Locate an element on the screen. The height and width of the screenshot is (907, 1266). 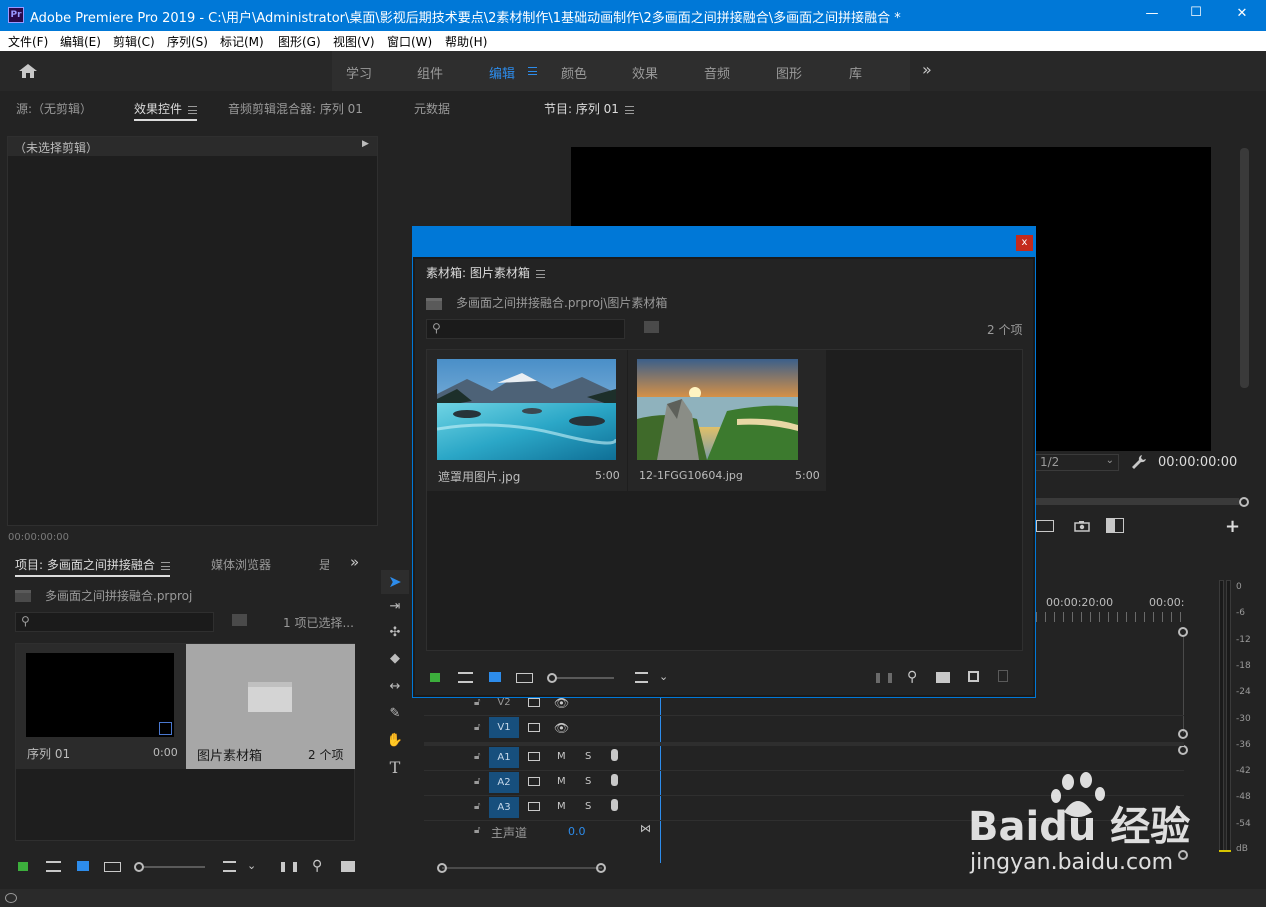
tab-source: 源:（无剪辑） is located at coordinates (54, 108).